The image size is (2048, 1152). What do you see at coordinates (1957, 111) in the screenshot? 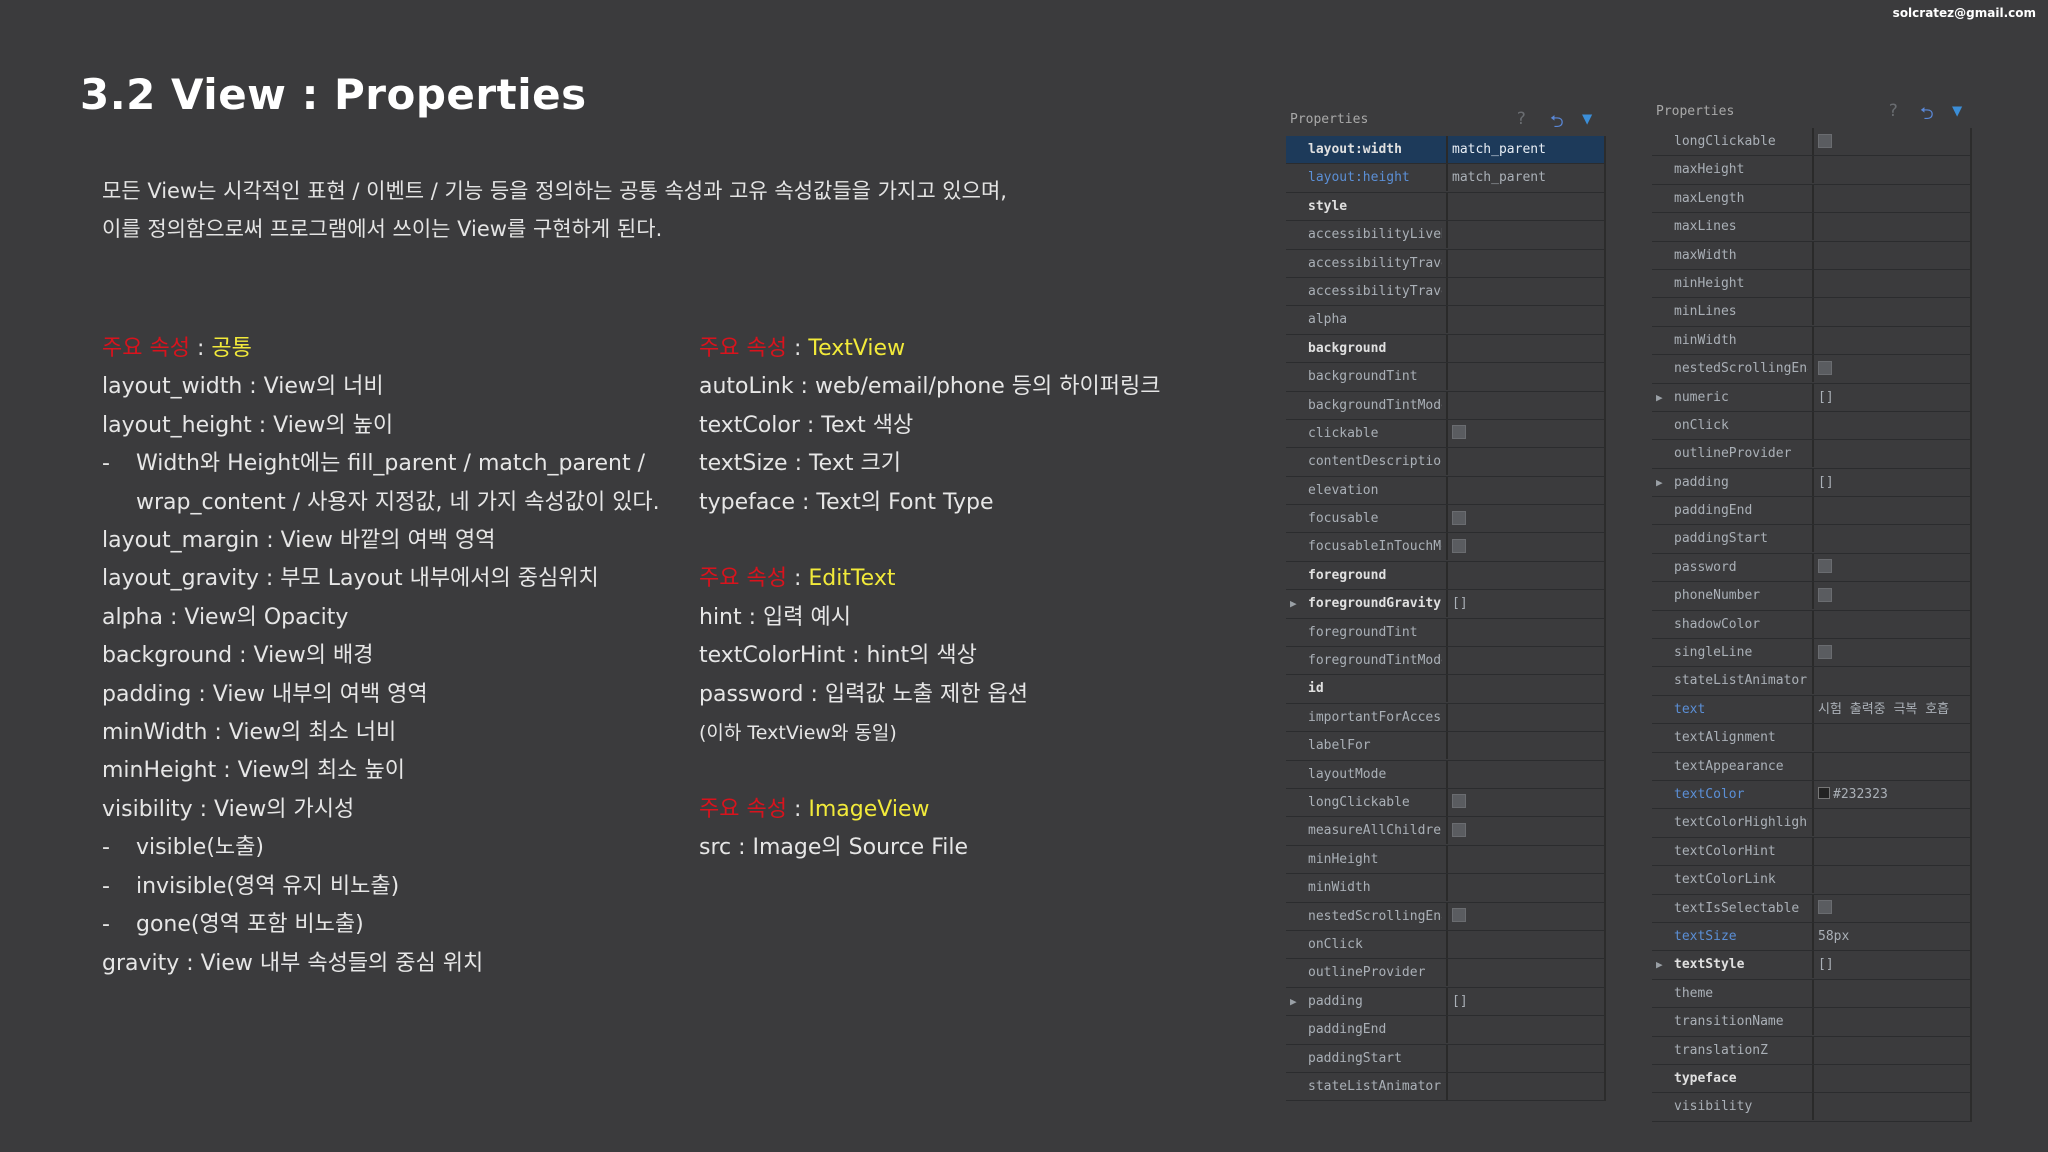
I see `filter-icon: ▼` at bounding box center [1957, 111].